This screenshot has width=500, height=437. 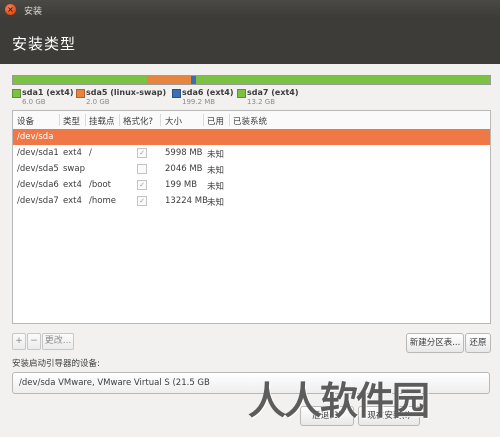 What do you see at coordinates (10, 9) in the screenshot?
I see `close-icon: ×` at bounding box center [10, 9].